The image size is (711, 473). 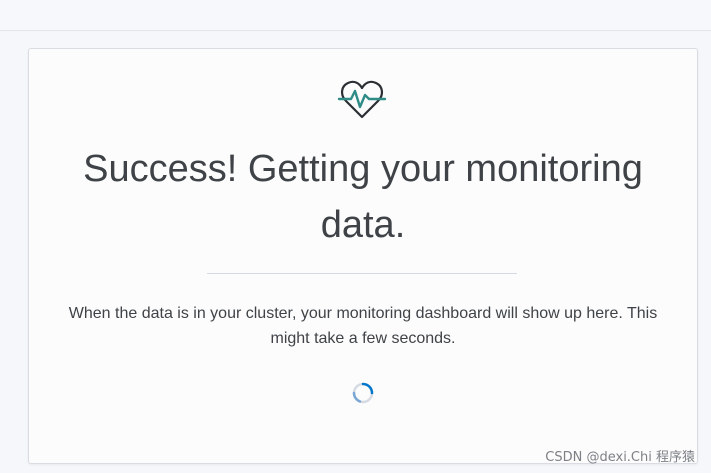 I want to click on loading-spinner-icon, so click(x=363, y=393).